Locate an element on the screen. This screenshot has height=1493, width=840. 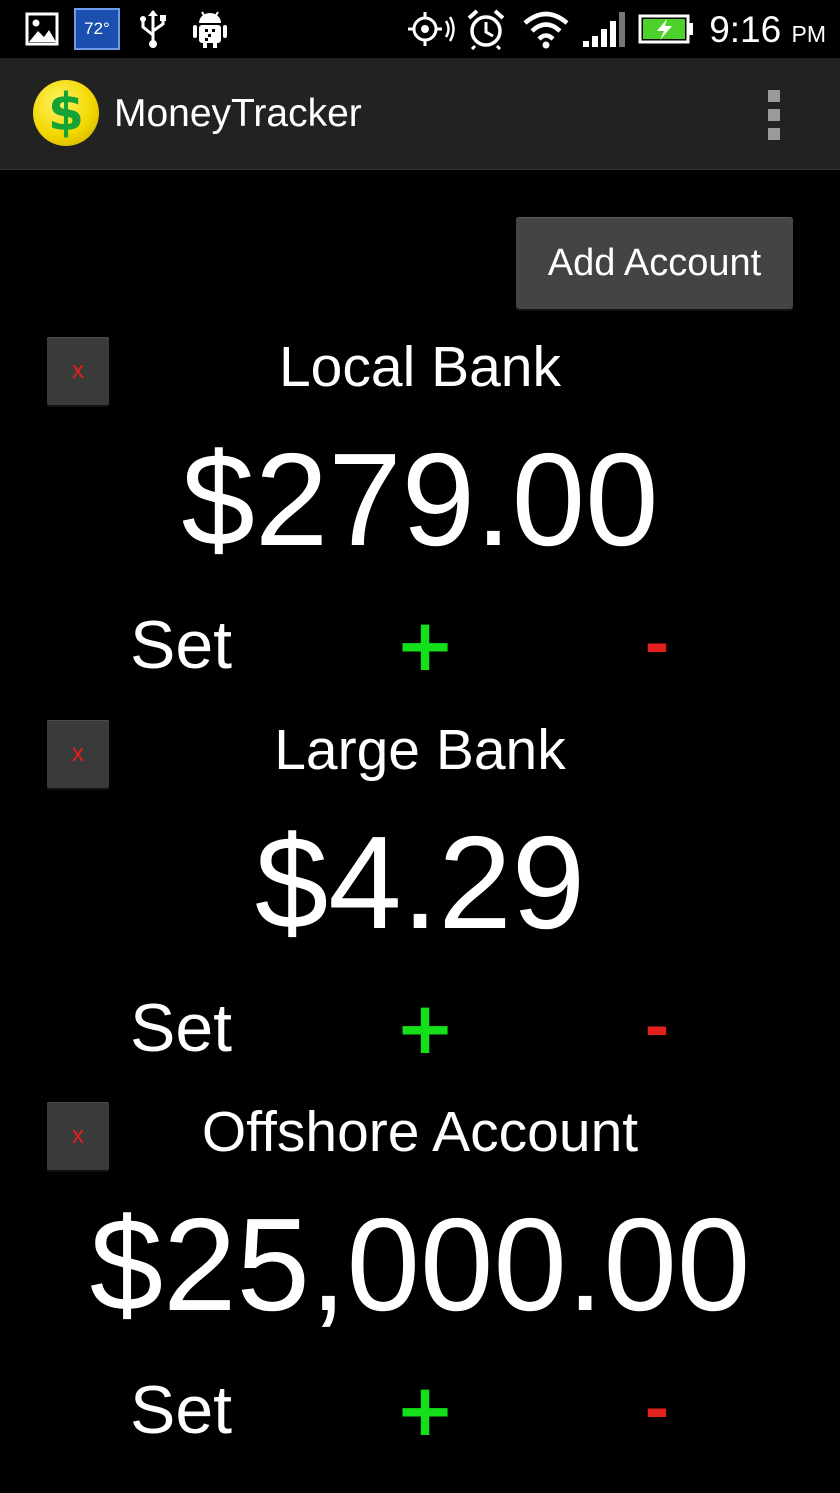
app-logo-icon: $ is located at coordinates (66, 113).